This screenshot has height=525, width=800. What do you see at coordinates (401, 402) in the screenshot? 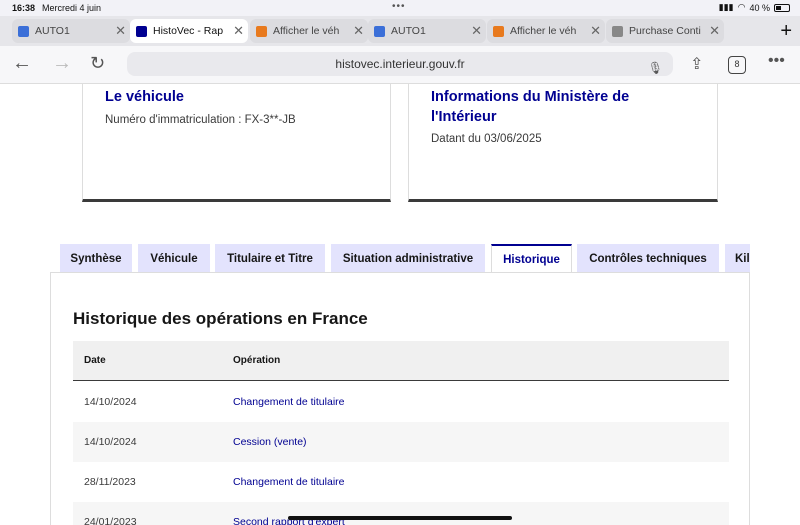
I see `table-row: 14/10/2024 Changement de titulaire` at bounding box center [401, 402].